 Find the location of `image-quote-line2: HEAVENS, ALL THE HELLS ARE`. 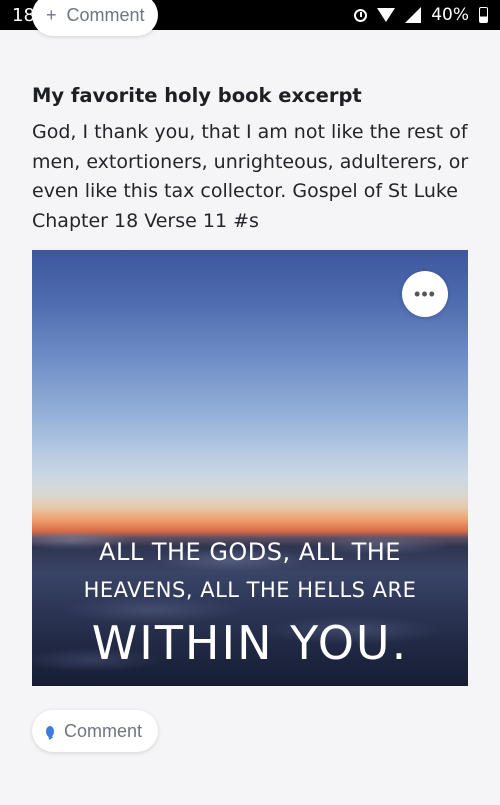

image-quote-line2: HEAVENS, ALL THE HELLS ARE is located at coordinates (250, 590).